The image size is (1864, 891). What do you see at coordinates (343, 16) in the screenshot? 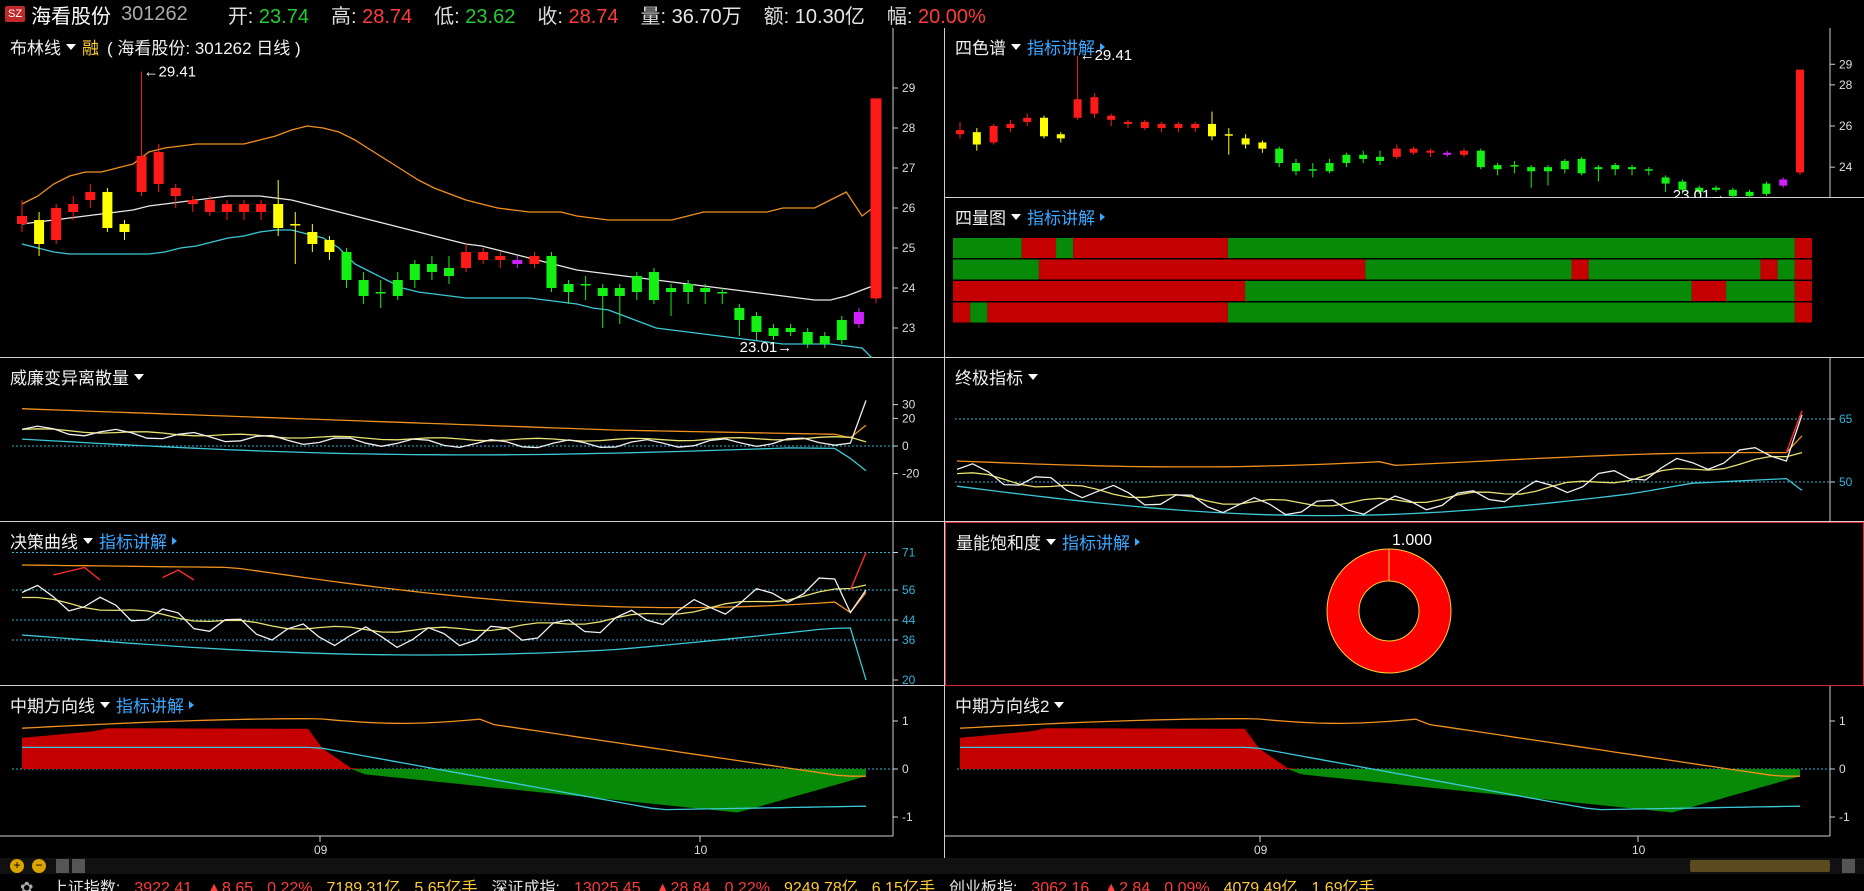
I see `quote-label: 高:` at bounding box center [343, 16].